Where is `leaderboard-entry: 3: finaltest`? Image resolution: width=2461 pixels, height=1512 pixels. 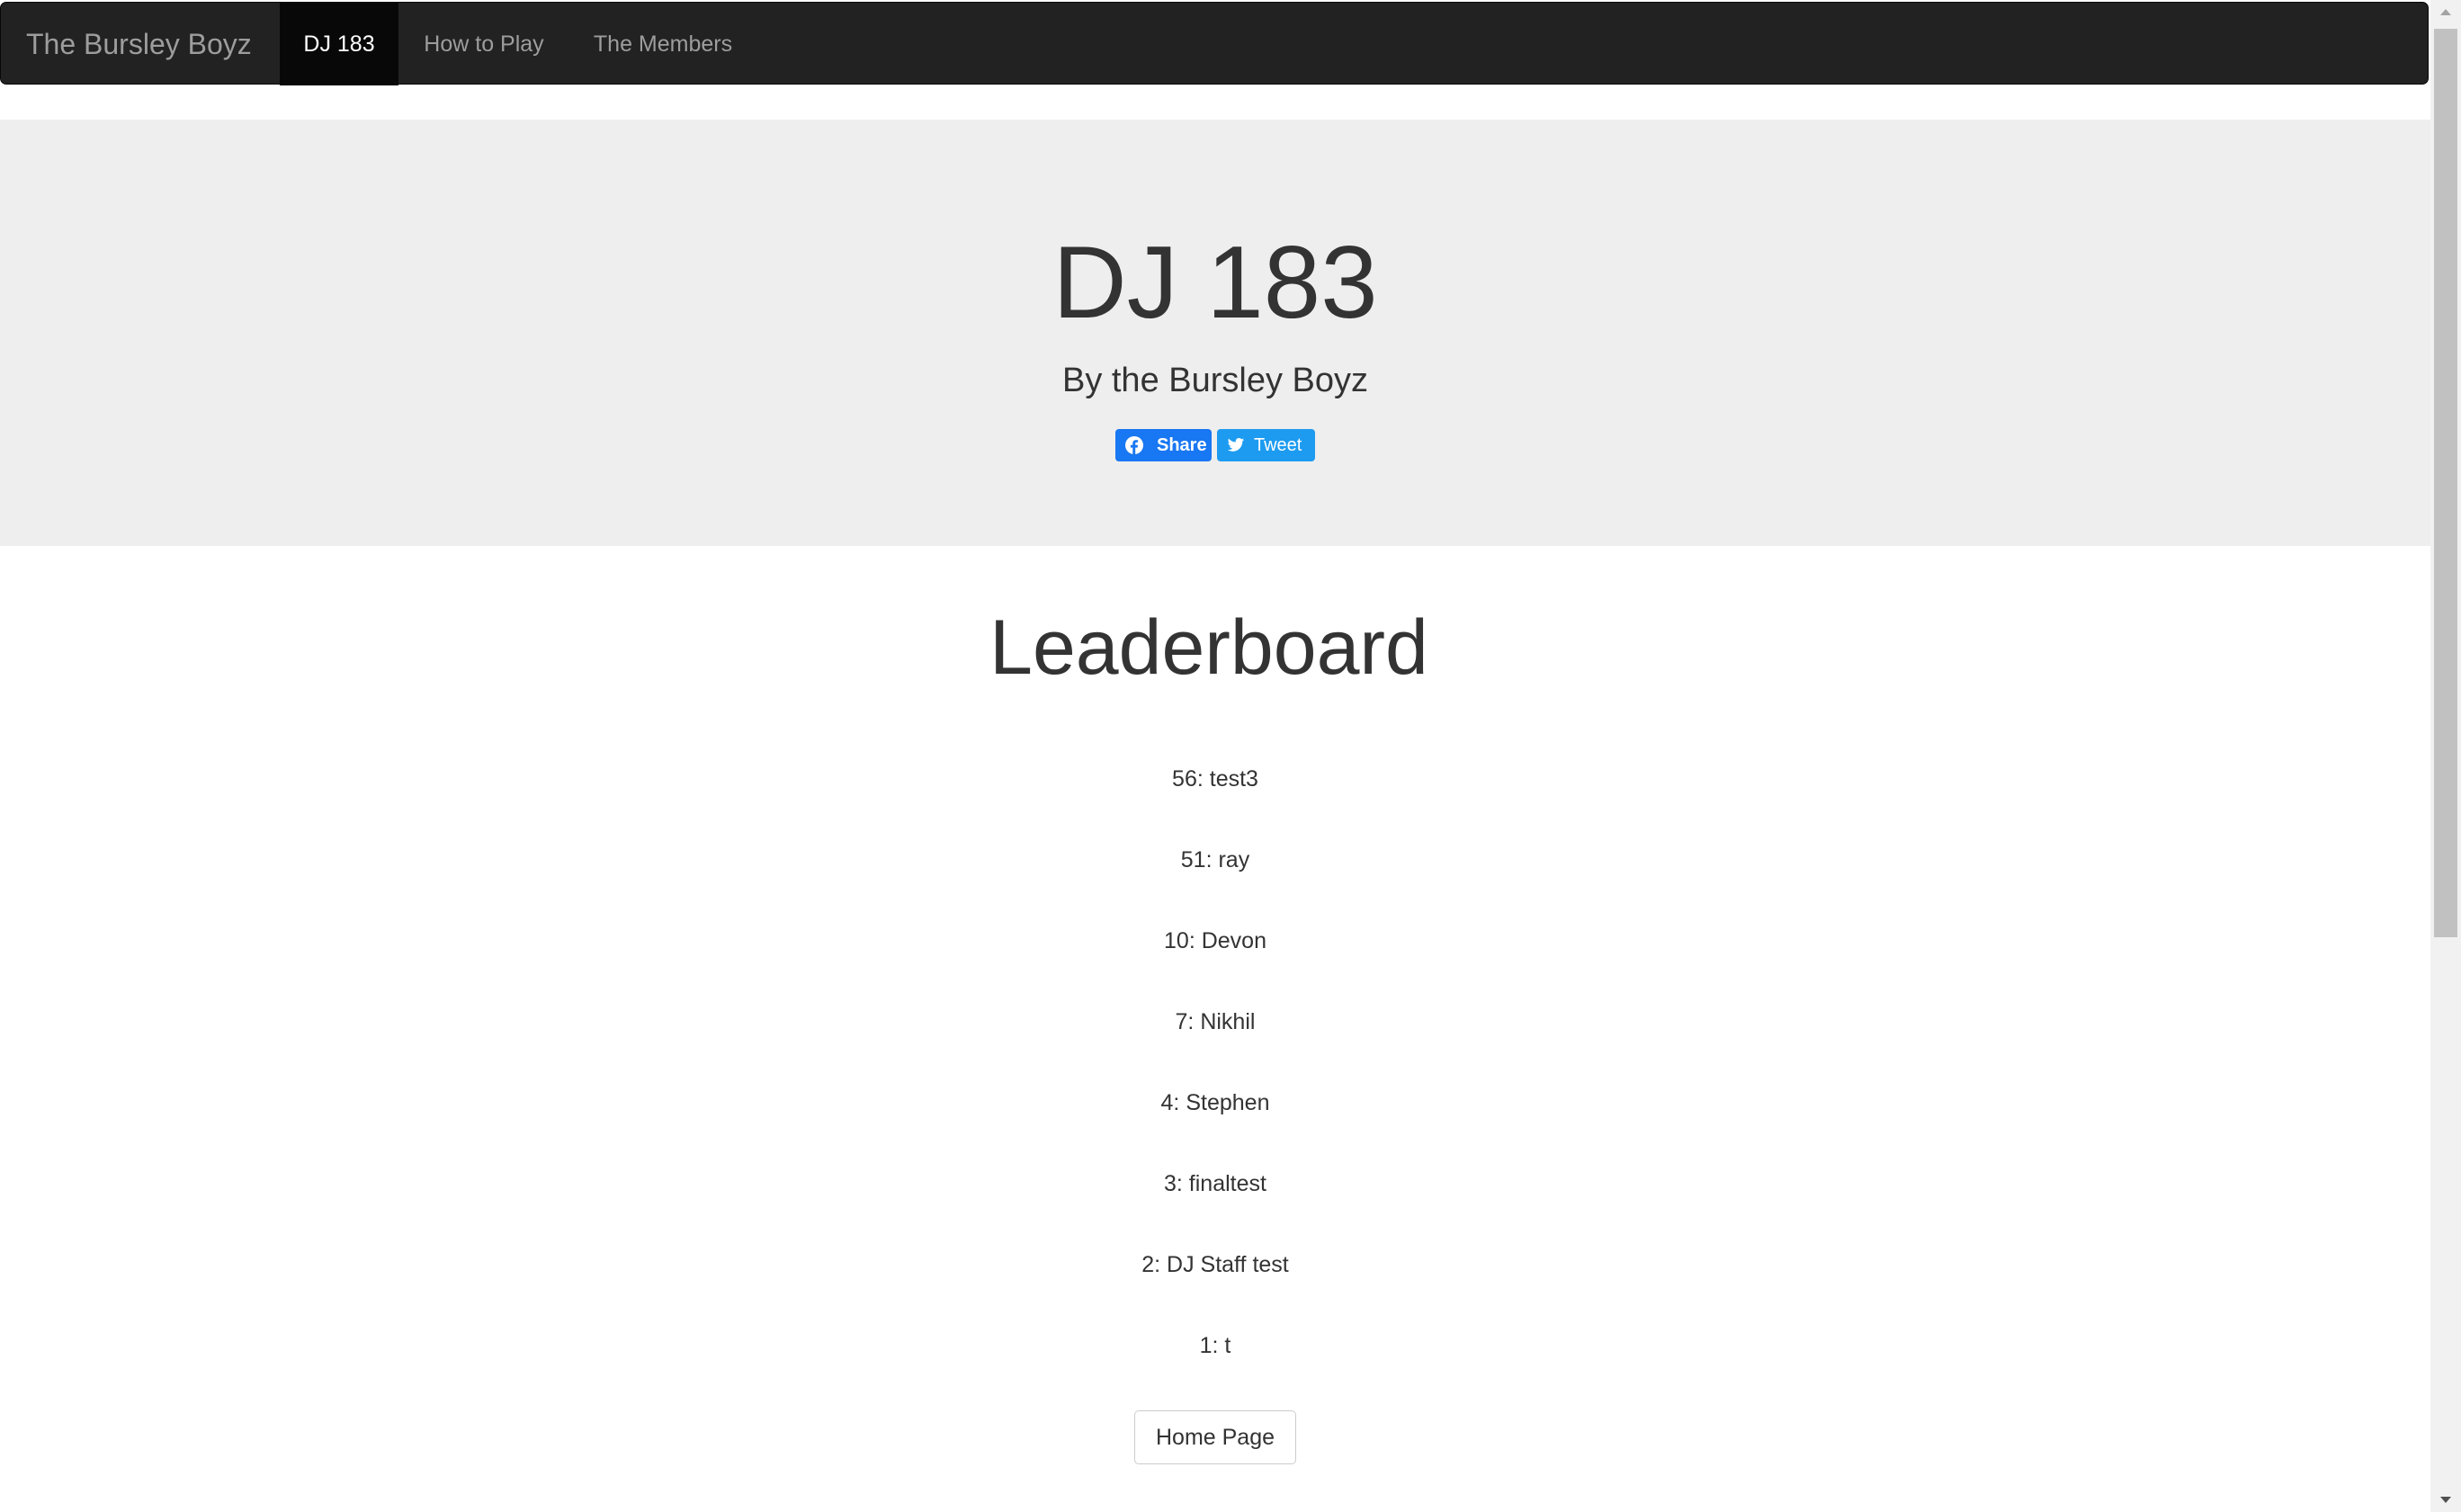 leaderboard-entry: 3: finaltest is located at coordinates (1215, 1183).